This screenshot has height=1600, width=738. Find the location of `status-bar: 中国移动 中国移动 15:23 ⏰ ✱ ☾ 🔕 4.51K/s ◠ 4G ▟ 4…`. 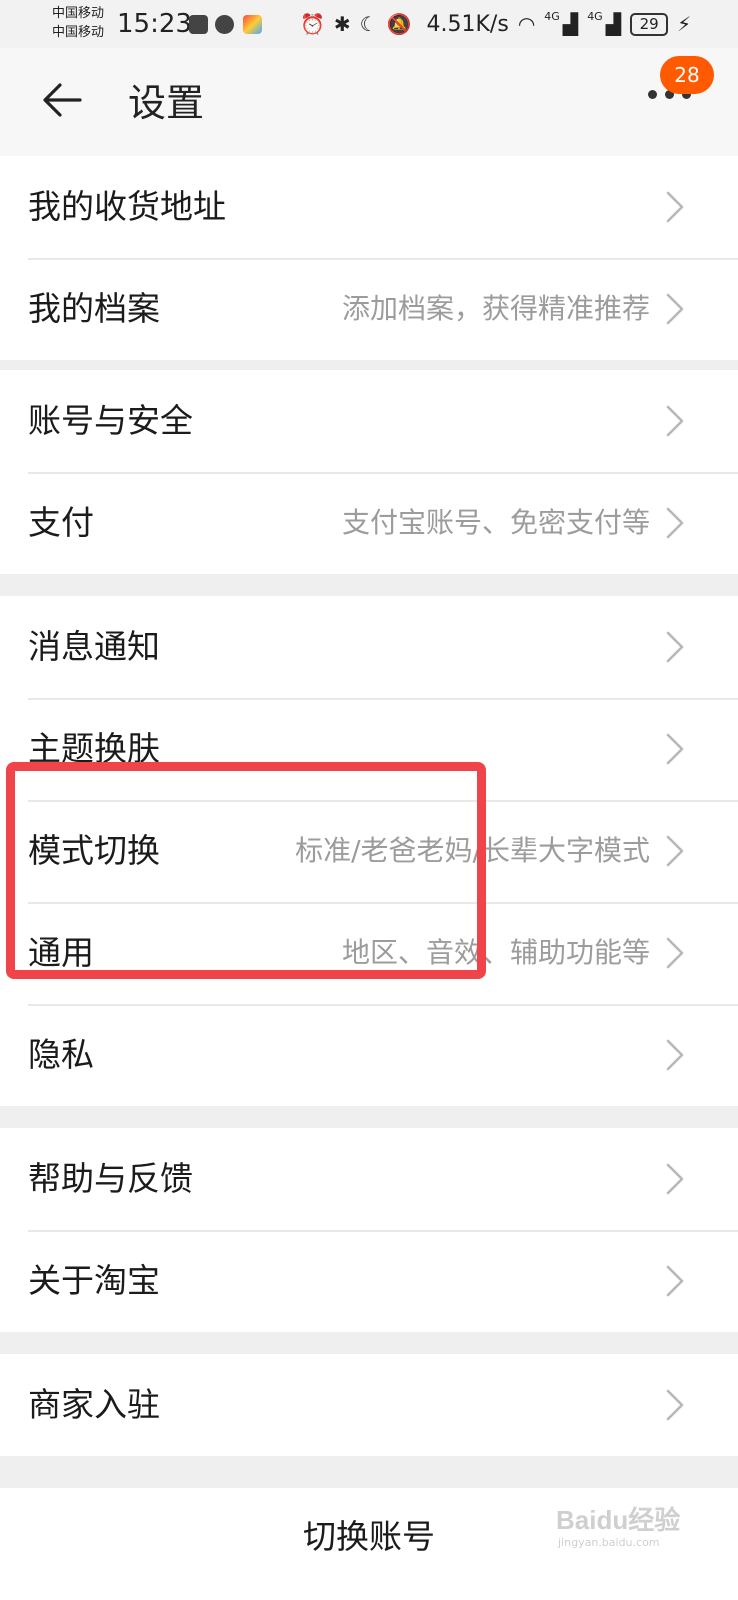

status-bar: 中国移动 中国移动 15:23 ⏰ ✱ ☾ 🔕 4.51K/s ◠ 4G ▟ 4… is located at coordinates (369, 24).